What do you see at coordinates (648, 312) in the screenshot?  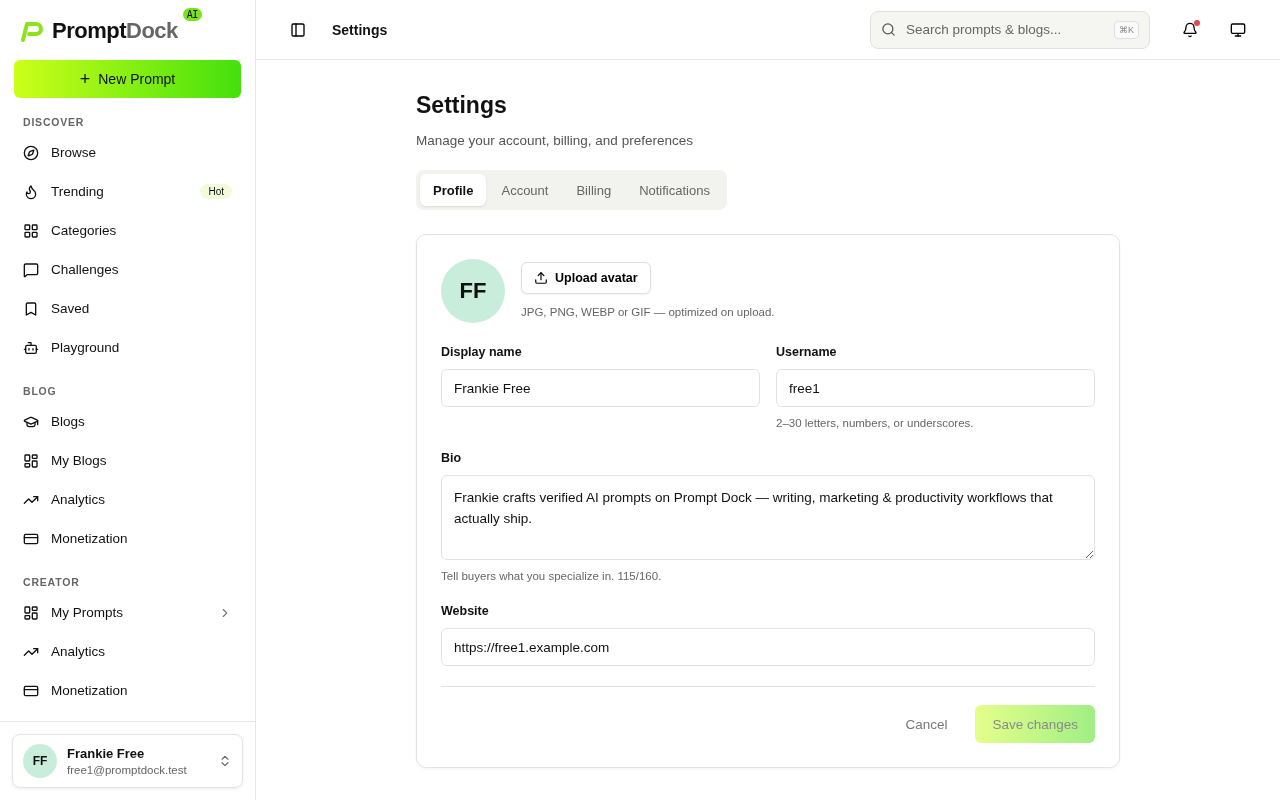 I see `upload-hint: JPG, PNG, WEBP or GIF — optimized on upload.` at bounding box center [648, 312].